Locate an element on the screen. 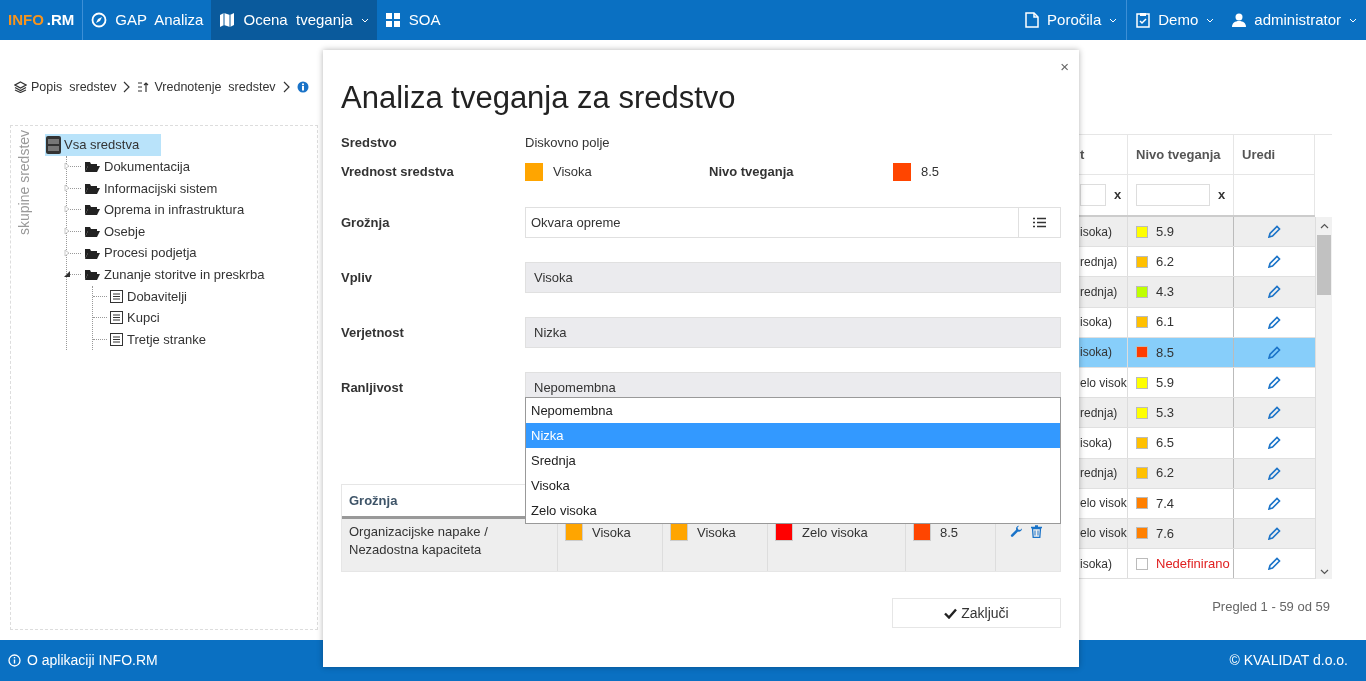 The width and height of the screenshot is (1366, 681). nav-tab: GAP Analiza is located at coordinates (147, 20).